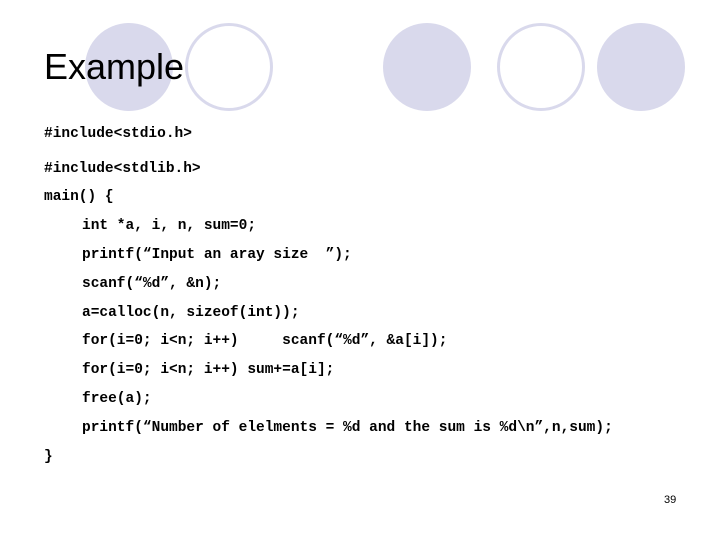 The height and width of the screenshot is (540, 720). I want to click on code-line: printf(“Input an aray size ”);, so click(217, 255).